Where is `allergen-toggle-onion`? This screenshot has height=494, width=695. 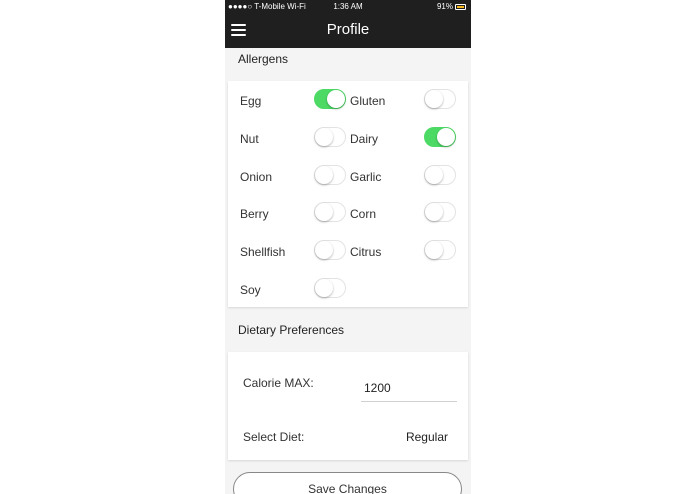
allergen-toggle-onion is located at coordinates (330, 174).